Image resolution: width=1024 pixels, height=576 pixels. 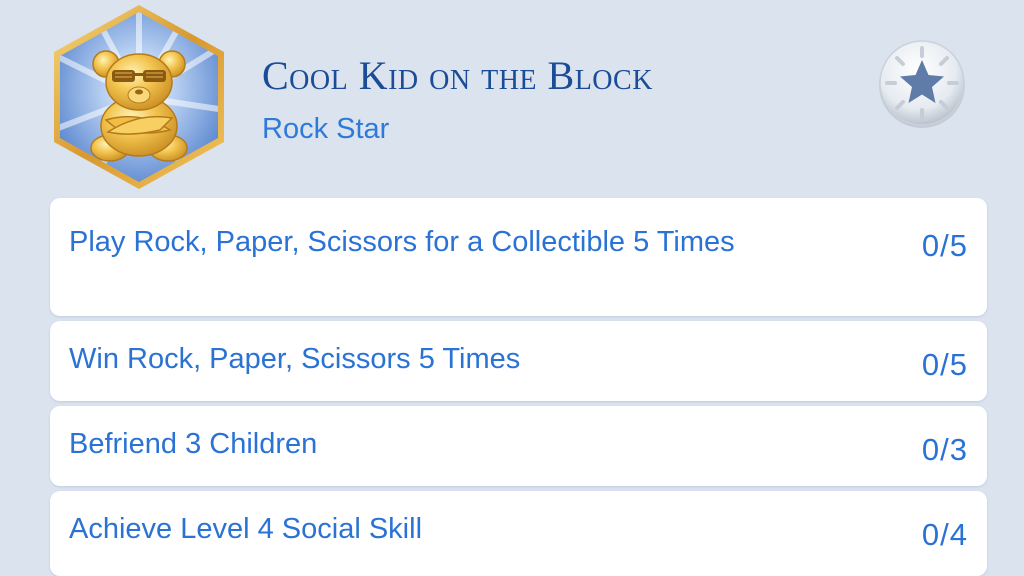 What do you see at coordinates (326, 129) in the screenshot?
I see `achievement-category: Rock Star` at bounding box center [326, 129].